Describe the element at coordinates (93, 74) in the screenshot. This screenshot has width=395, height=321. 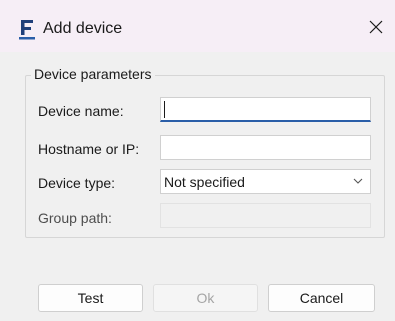
I see `group-legend: Device parameters` at that location.